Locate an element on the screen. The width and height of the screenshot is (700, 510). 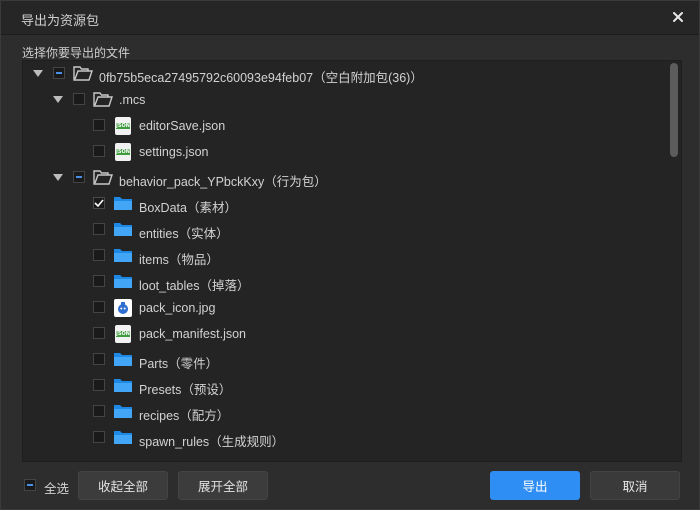
tree-folder-row: .mcs is located at coordinates (343, 100).